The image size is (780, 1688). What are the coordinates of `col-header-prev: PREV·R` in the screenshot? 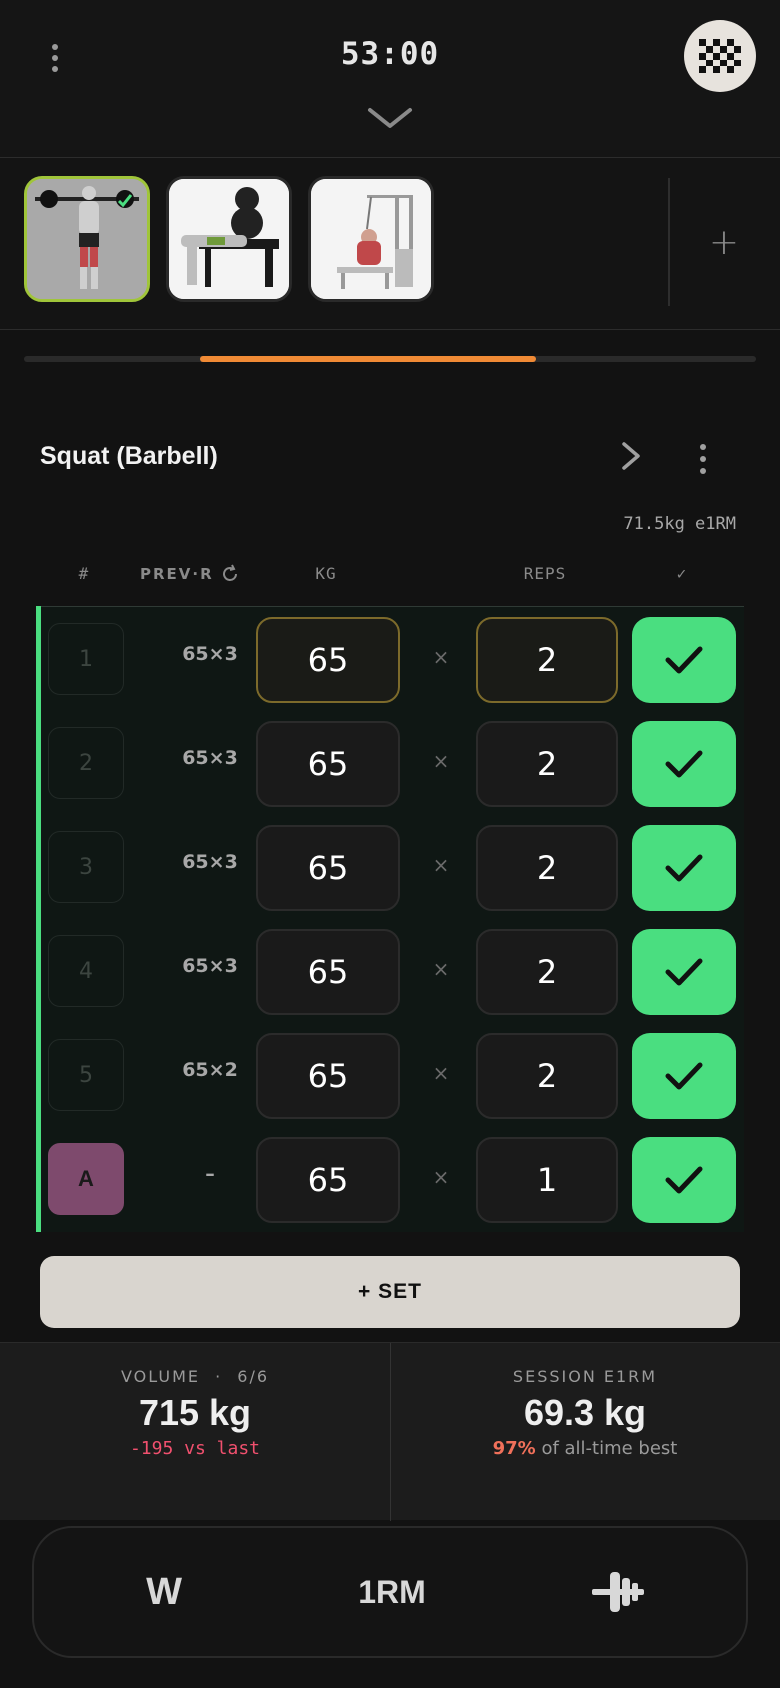 It's located at (210, 574).